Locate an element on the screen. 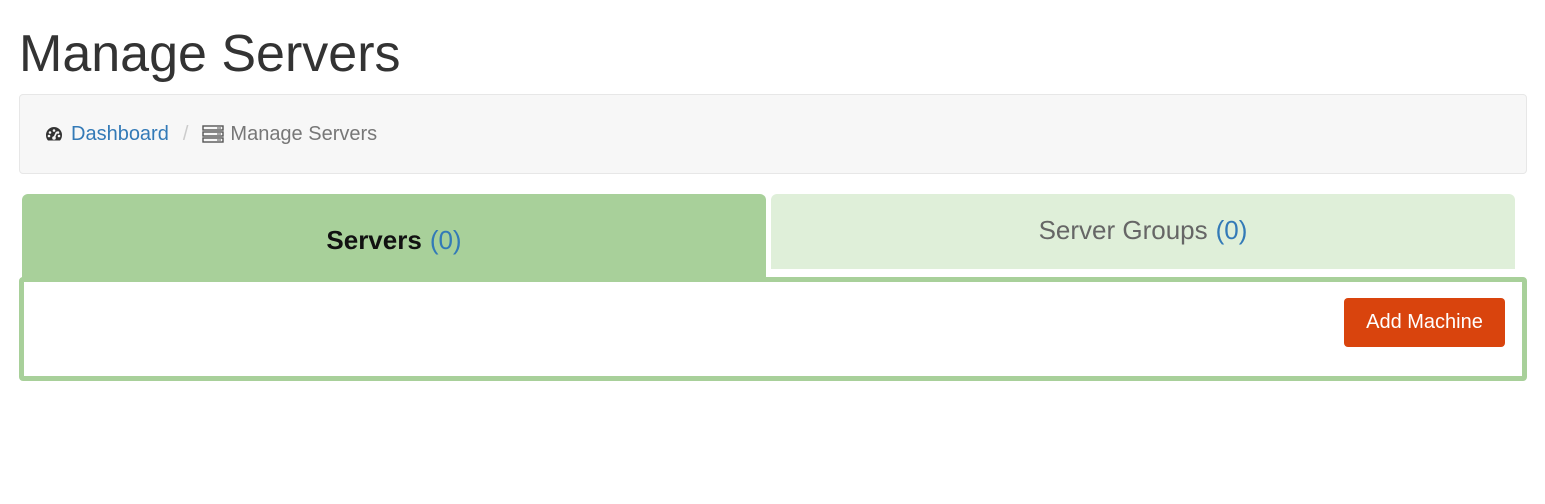  tab-servers-label: Servers is located at coordinates (374, 239).